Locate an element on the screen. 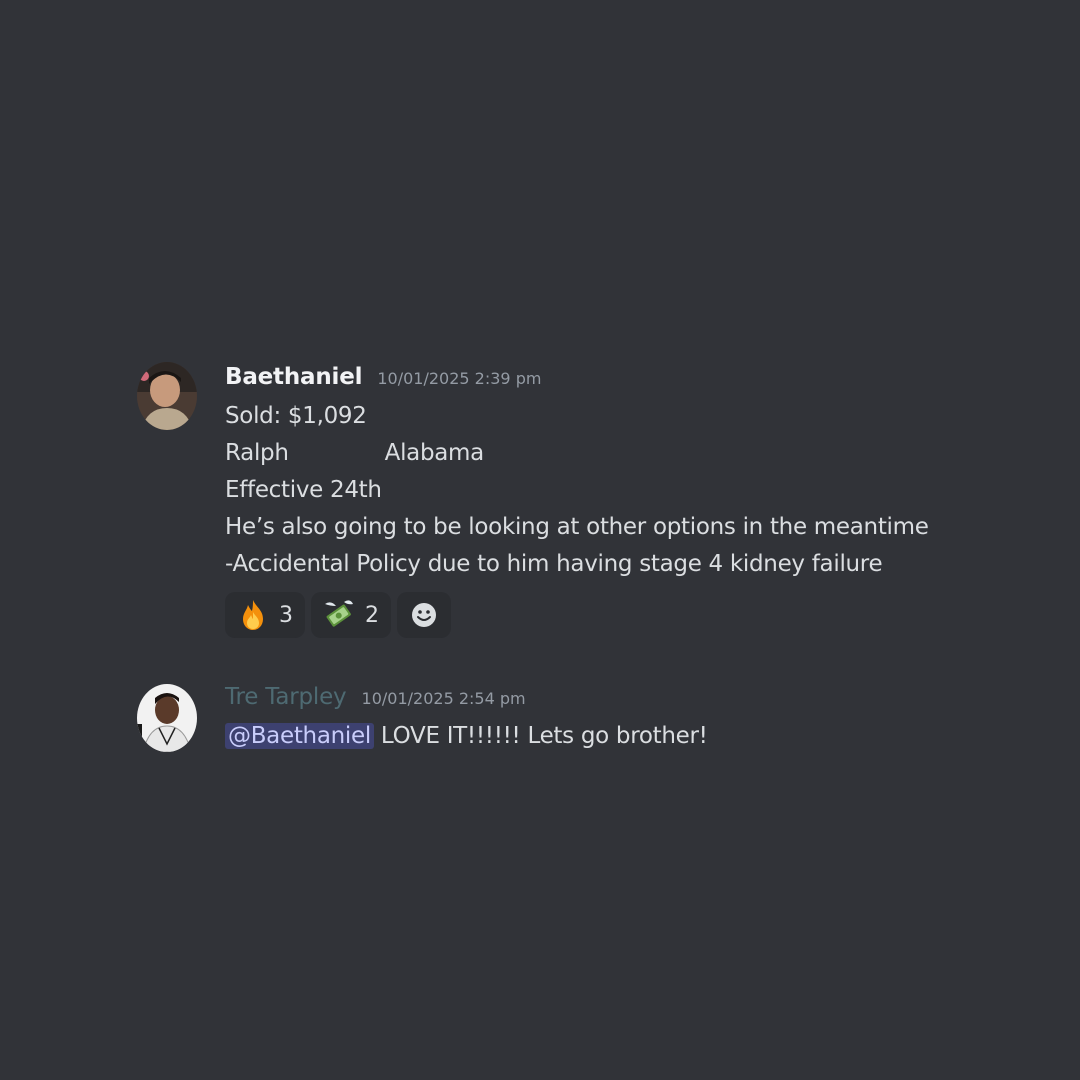 This screenshot has height=1080, width=1080. reaction-count: 2 is located at coordinates (372, 615).